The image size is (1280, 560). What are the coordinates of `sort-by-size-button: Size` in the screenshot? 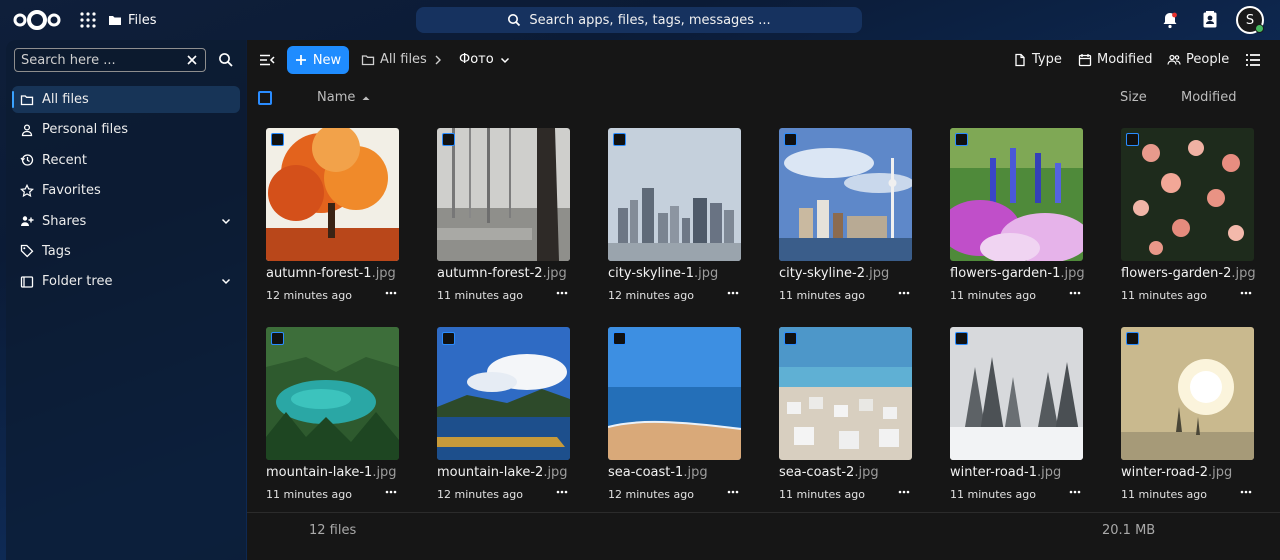 It's located at (1133, 97).